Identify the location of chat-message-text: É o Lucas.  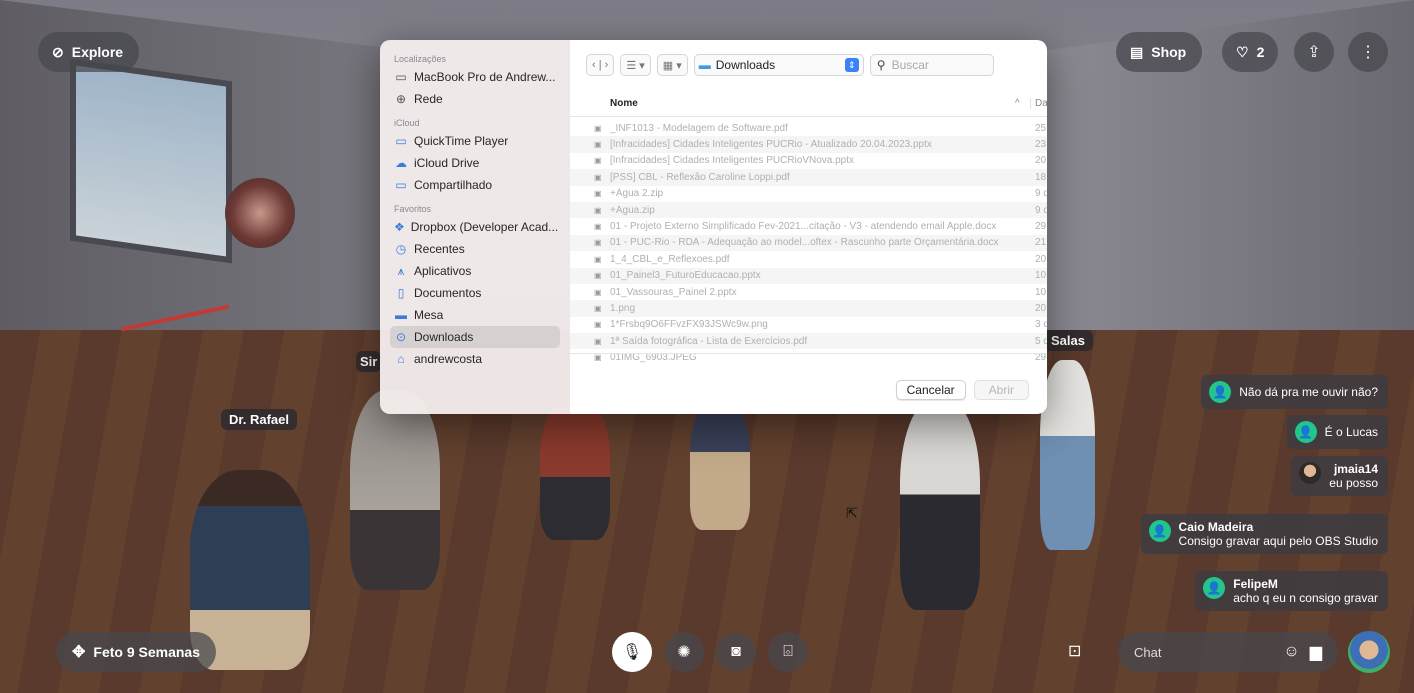
(1351, 432).